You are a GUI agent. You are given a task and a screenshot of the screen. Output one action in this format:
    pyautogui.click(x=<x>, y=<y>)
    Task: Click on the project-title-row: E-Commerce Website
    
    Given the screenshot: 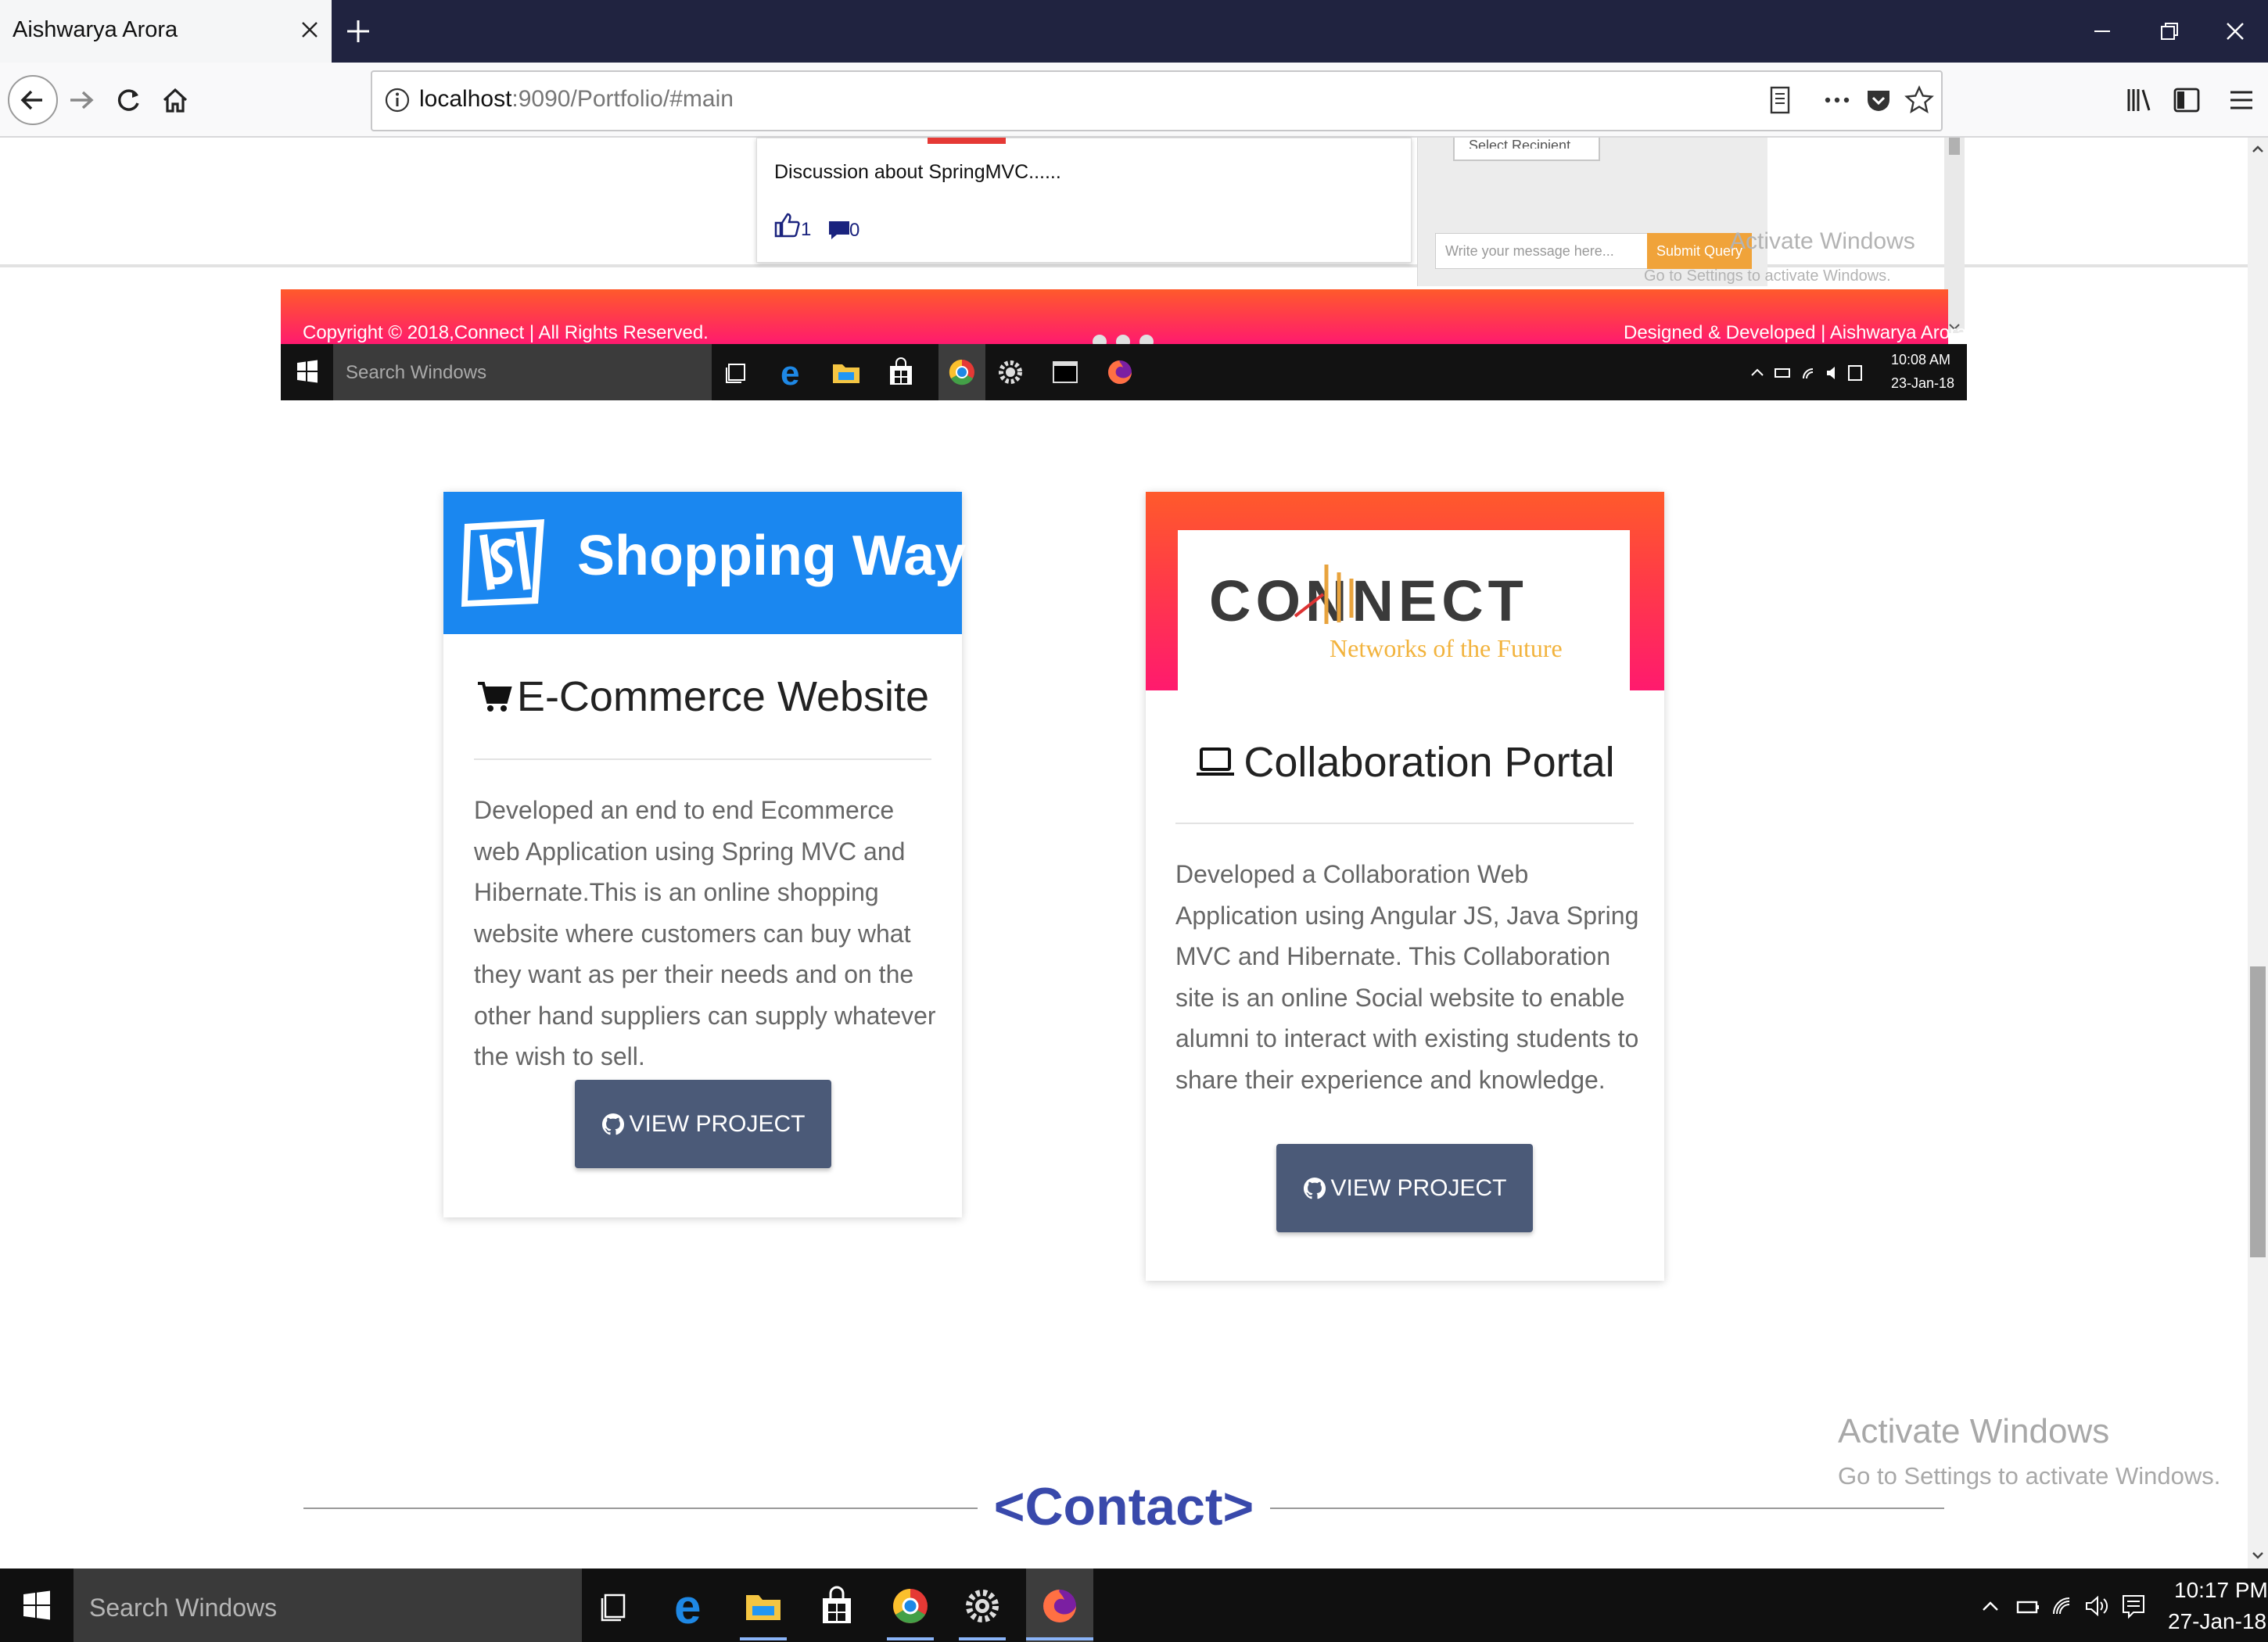 What is the action you would take?
    pyautogui.click(x=702, y=696)
    